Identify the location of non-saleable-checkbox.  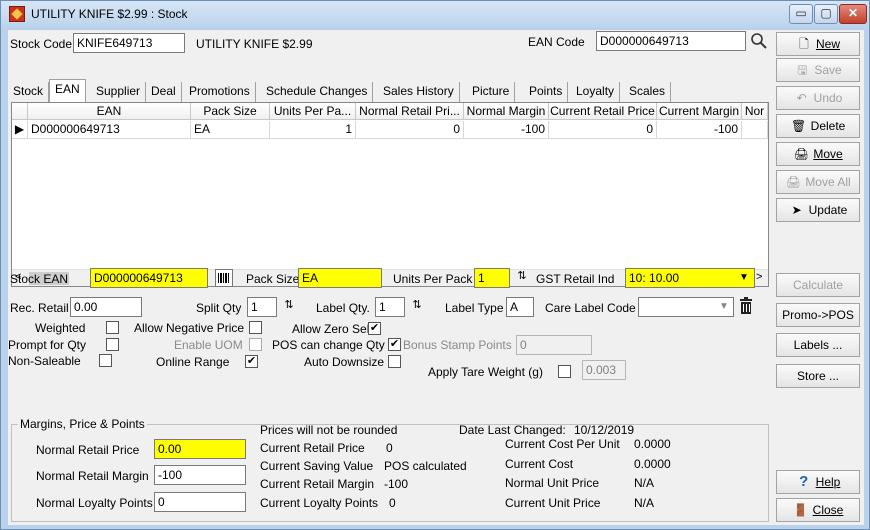
(105, 360).